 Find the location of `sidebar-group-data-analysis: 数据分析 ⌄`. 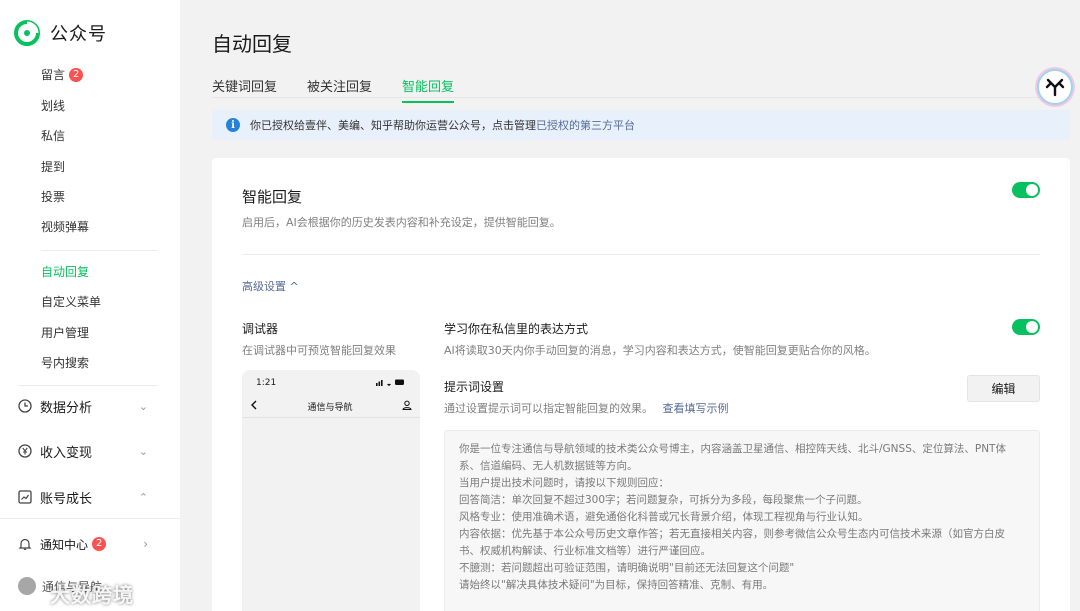

sidebar-group-data-analysis: 数据分析 ⌄ is located at coordinates (83, 406).